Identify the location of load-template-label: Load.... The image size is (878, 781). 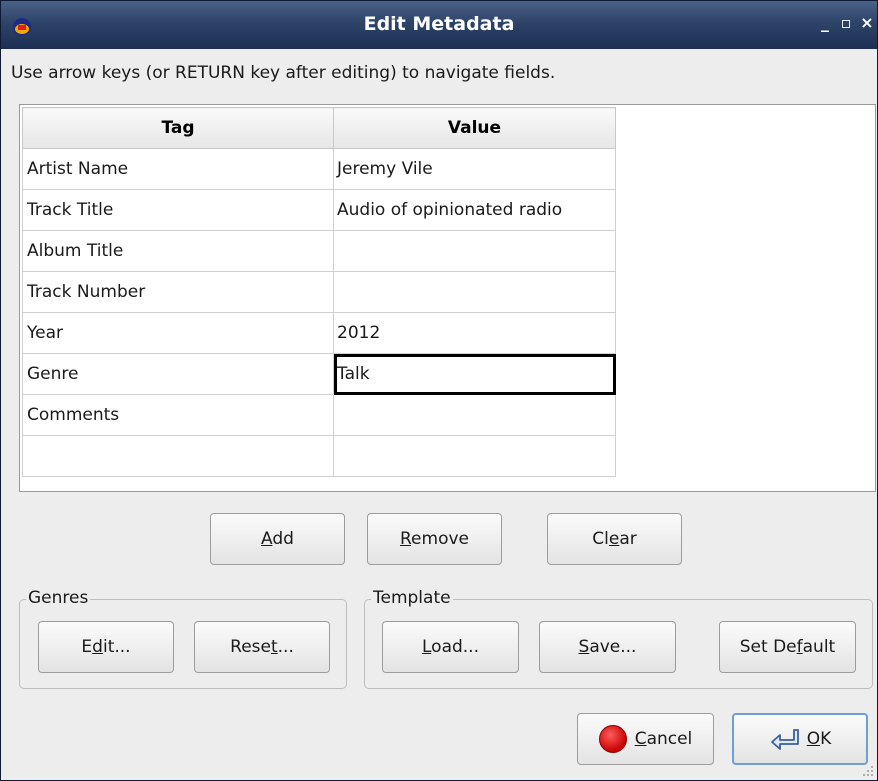
(450, 647).